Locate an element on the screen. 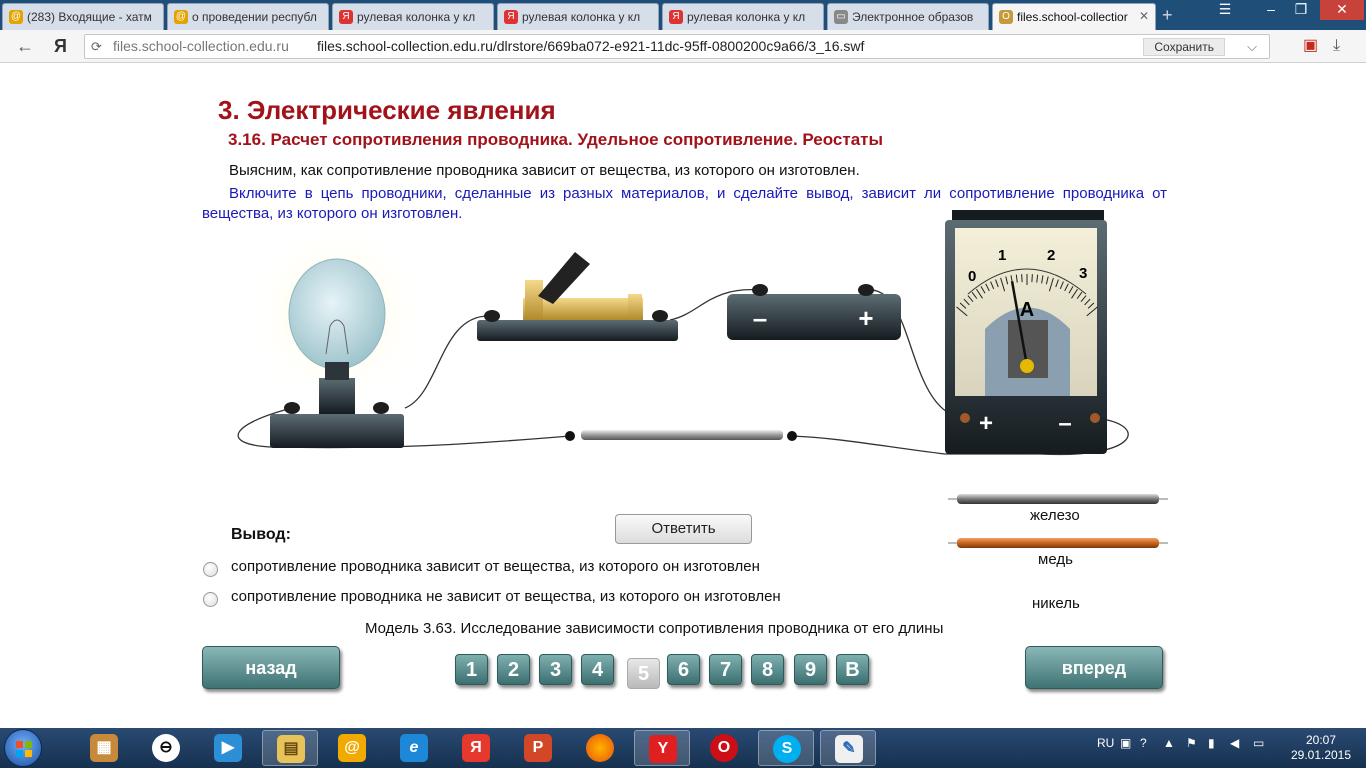 This screenshot has height=768, width=1366. sample-copper is located at coordinates (1058, 543).